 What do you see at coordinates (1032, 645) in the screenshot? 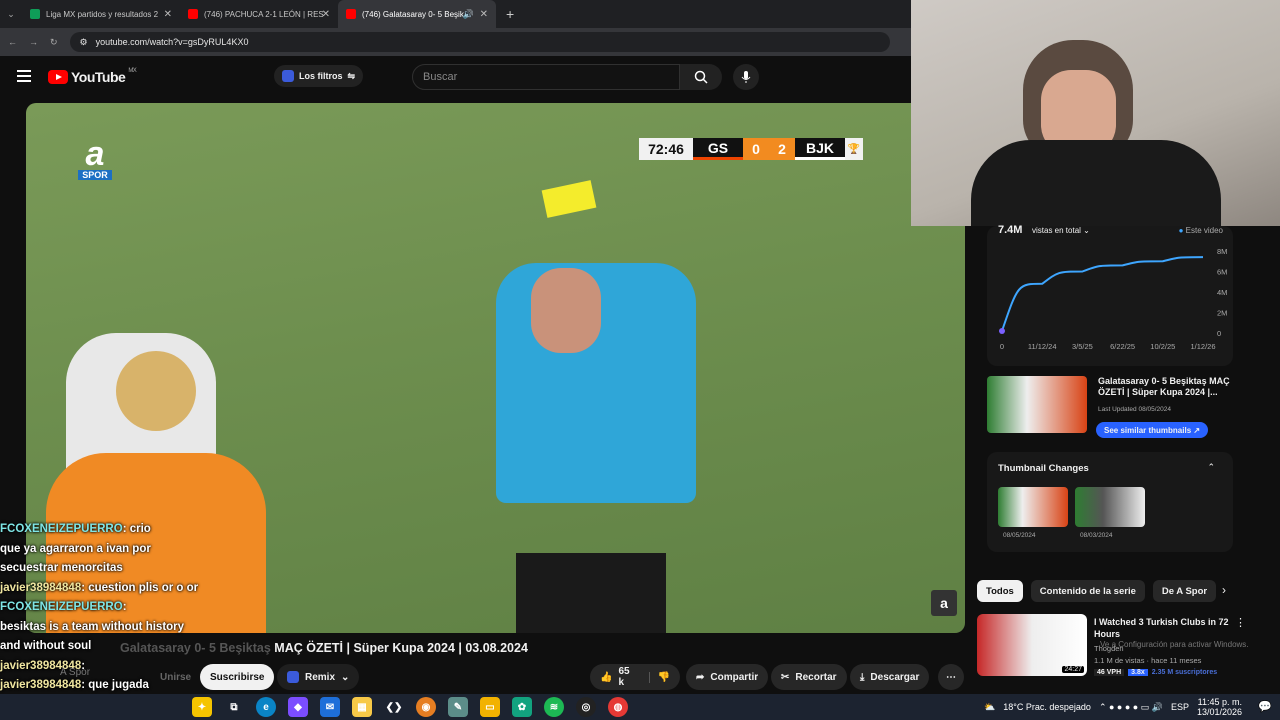
I see `recommended-thumbnail: 24:27` at bounding box center [1032, 645].